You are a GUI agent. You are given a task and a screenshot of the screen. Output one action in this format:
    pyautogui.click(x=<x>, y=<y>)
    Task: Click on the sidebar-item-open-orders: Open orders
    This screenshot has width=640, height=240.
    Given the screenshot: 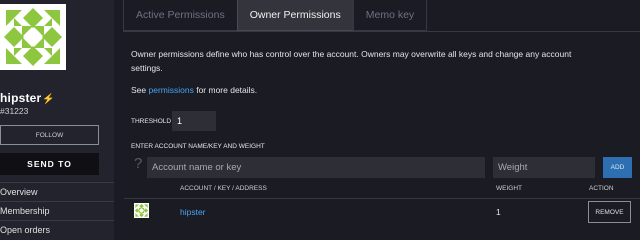 What is the action you would take?
    pyautogui.click(x=57, y=229)
    